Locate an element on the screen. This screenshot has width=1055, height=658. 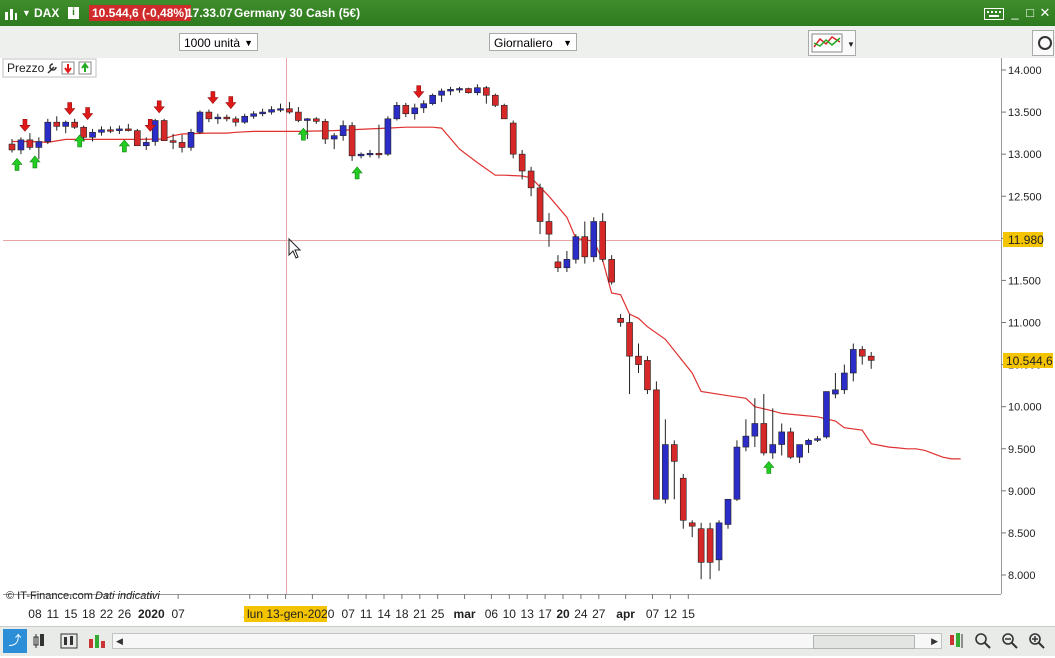
info-icon: i is located at coordinates (73, 13).